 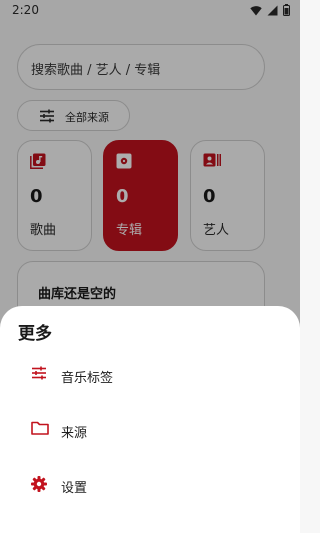 I want to click on sheet-item-settings: 设置, so click(x=150, y=485).